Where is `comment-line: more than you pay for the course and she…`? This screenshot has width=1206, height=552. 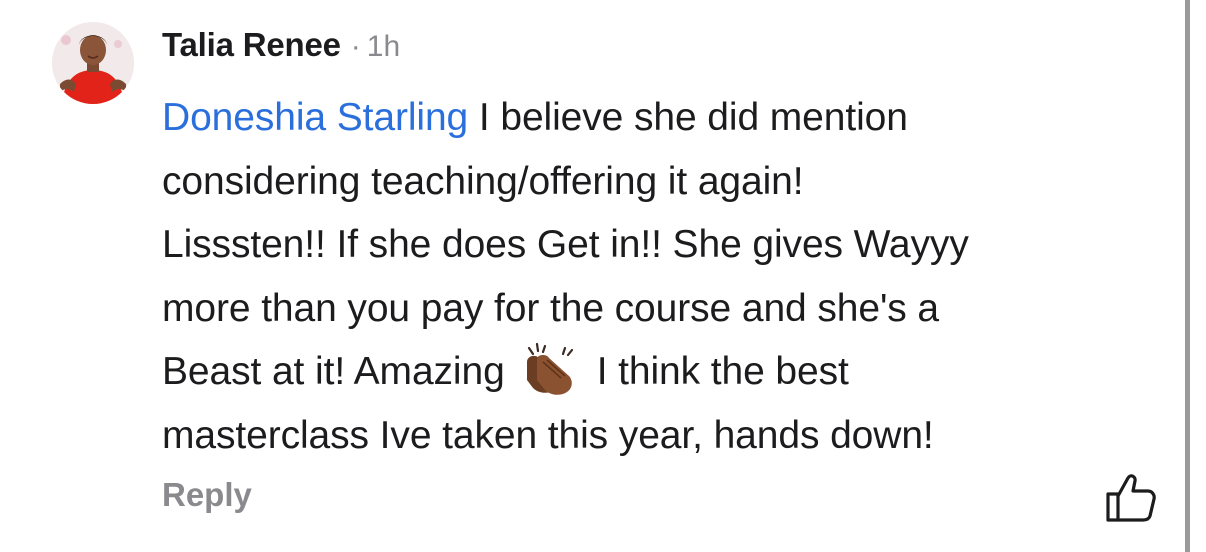
comment-line: more than you pay for the course and she… is located at coordinates (551, 308).